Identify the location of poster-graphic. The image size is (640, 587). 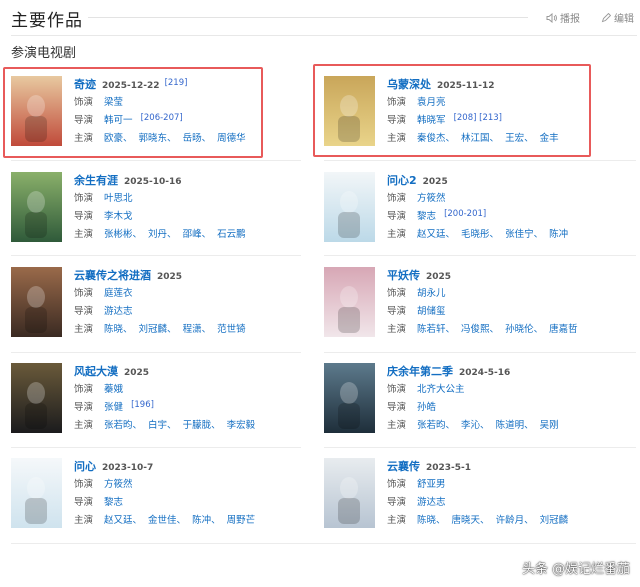
(36, 207).